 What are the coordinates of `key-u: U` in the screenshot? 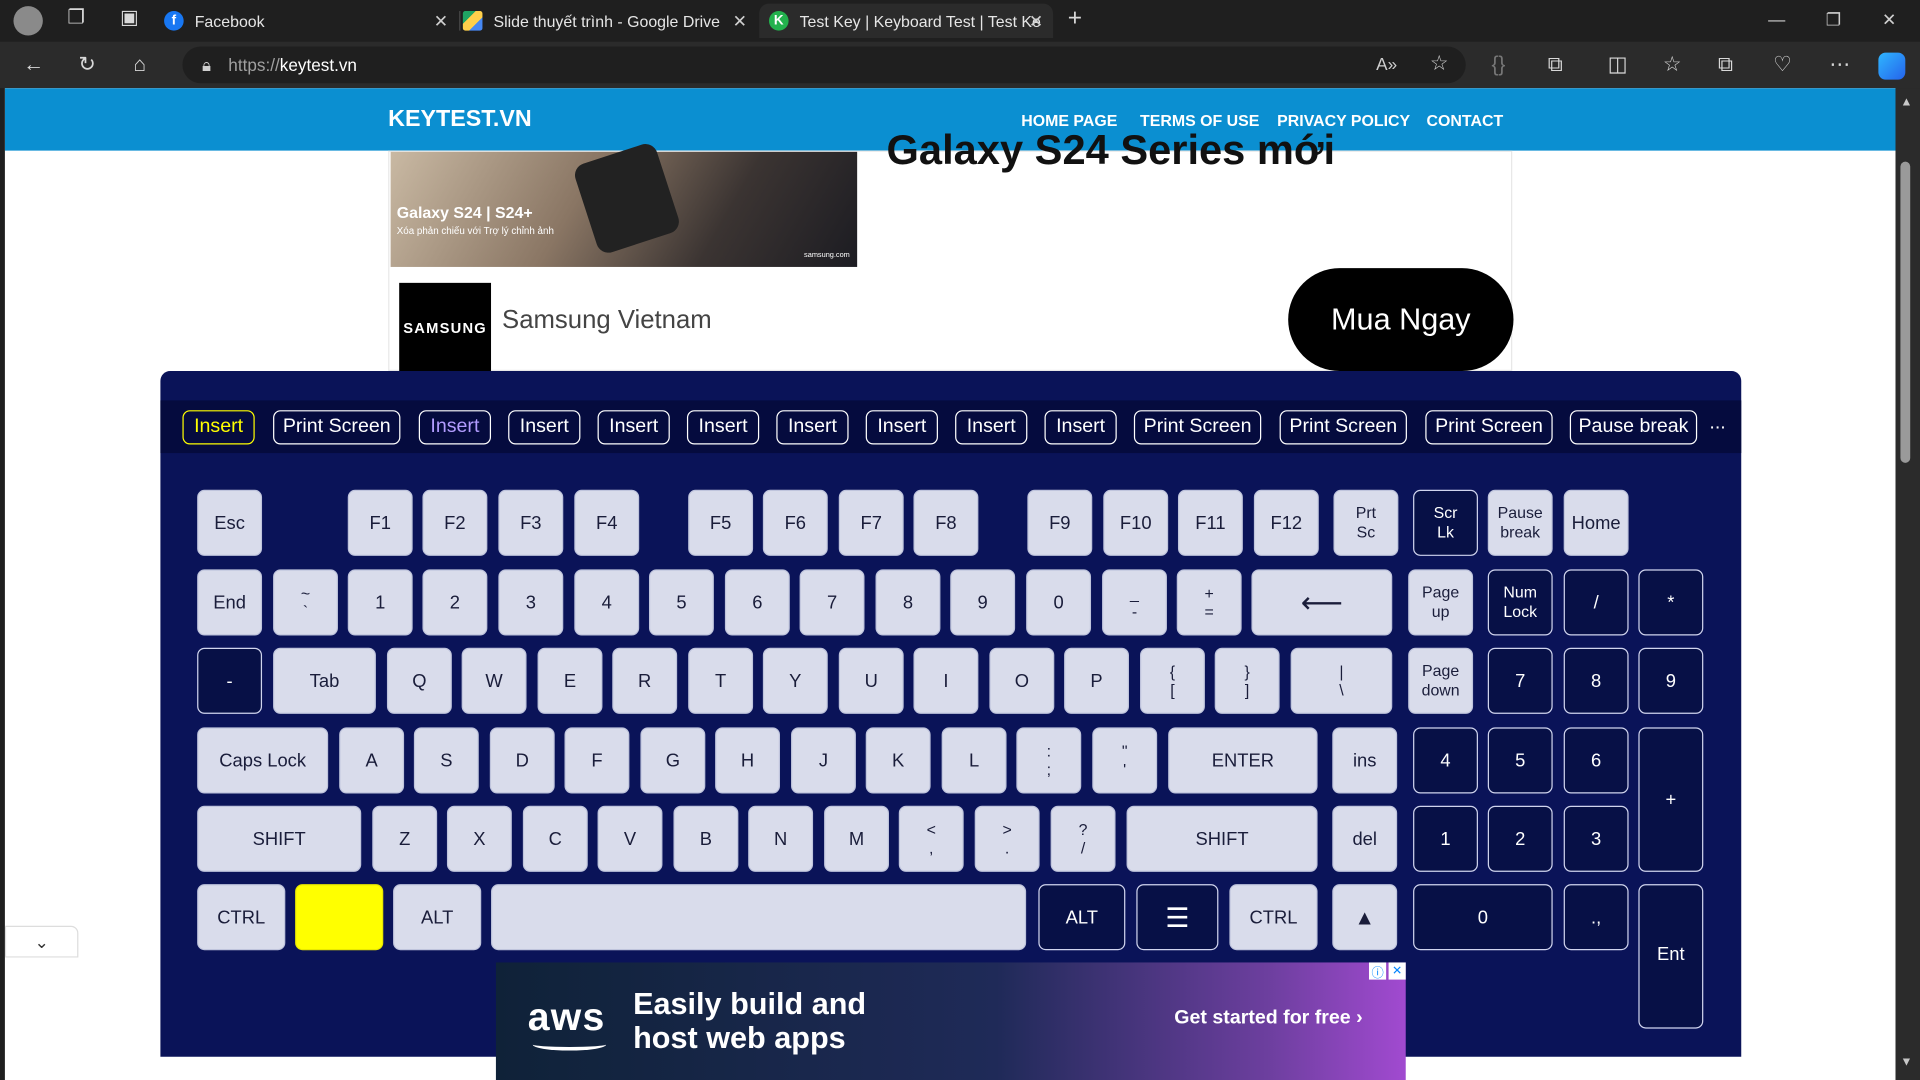 It's located at (871, 680).